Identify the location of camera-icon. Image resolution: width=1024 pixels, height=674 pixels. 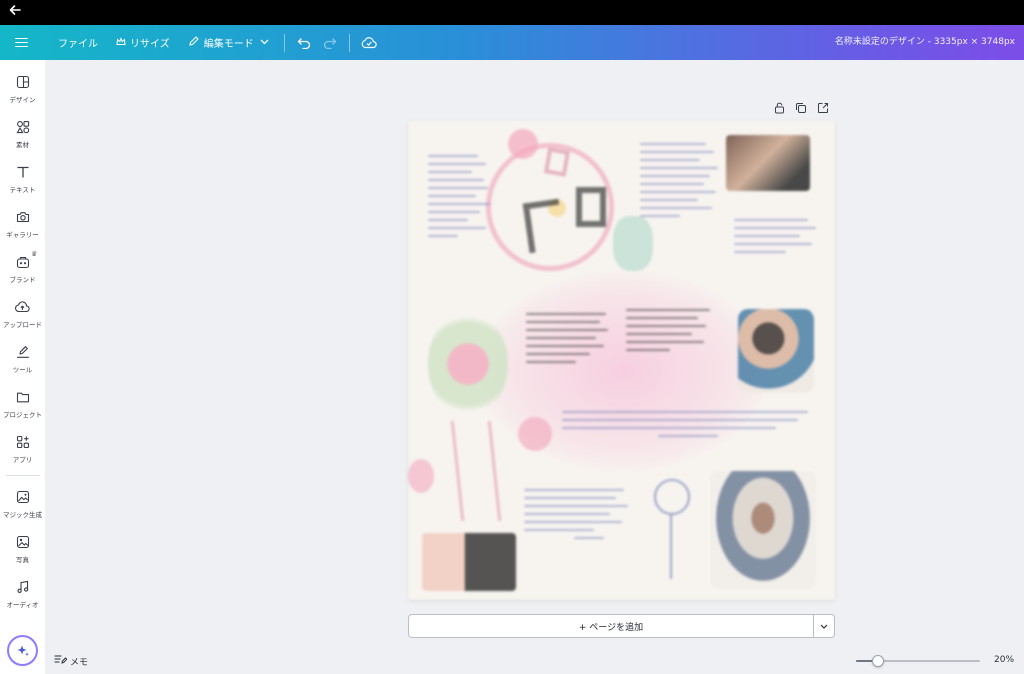
(23, 217).